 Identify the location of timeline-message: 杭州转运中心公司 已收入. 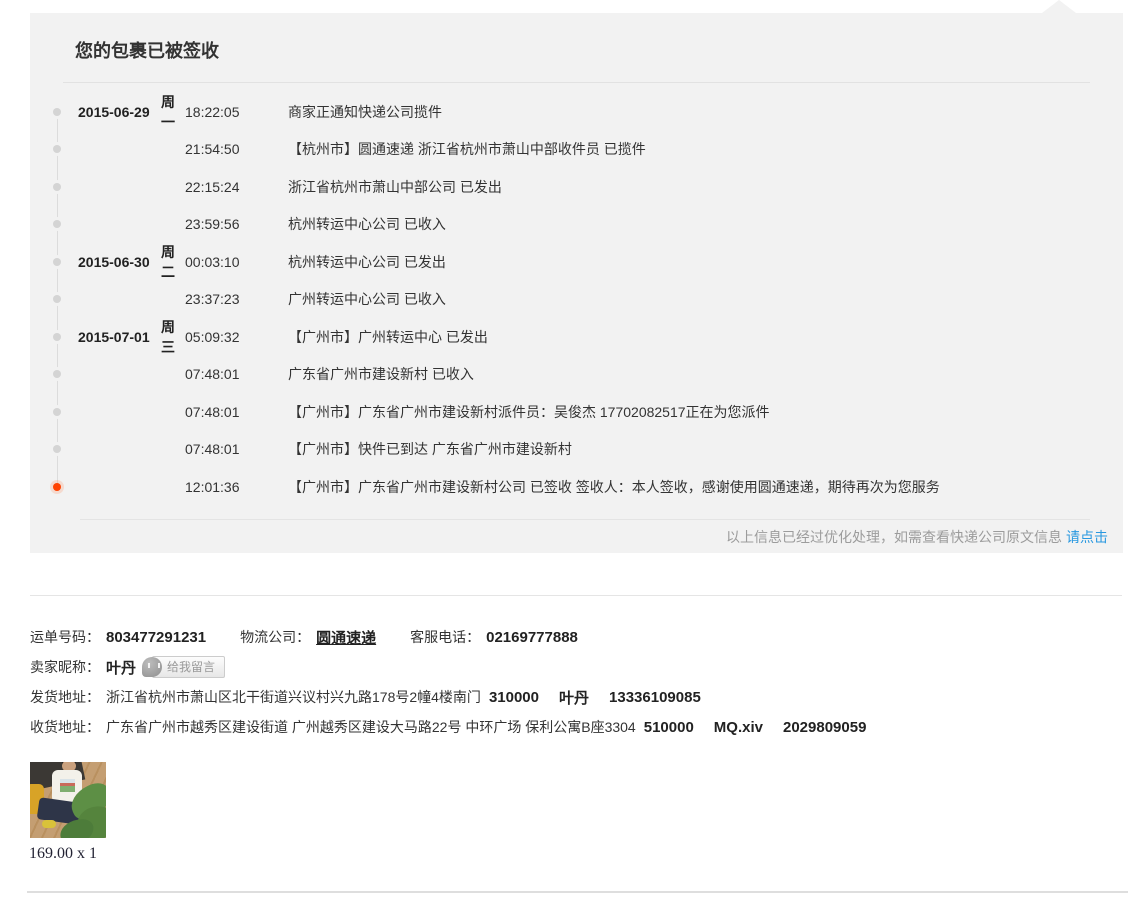
(367, 224).